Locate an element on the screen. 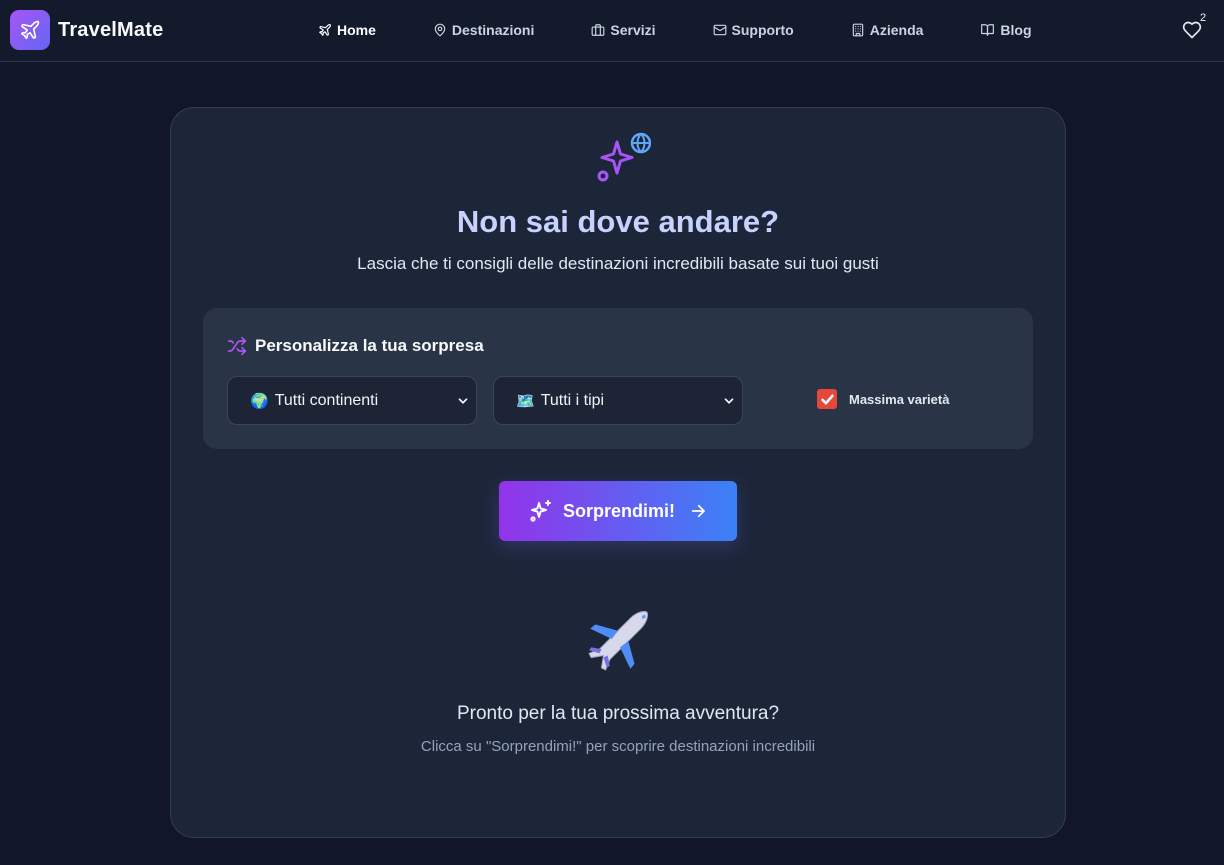 The height and width of the screenshot is (865, 1224). brand-logo-icon is located at coordinates (30, 30).